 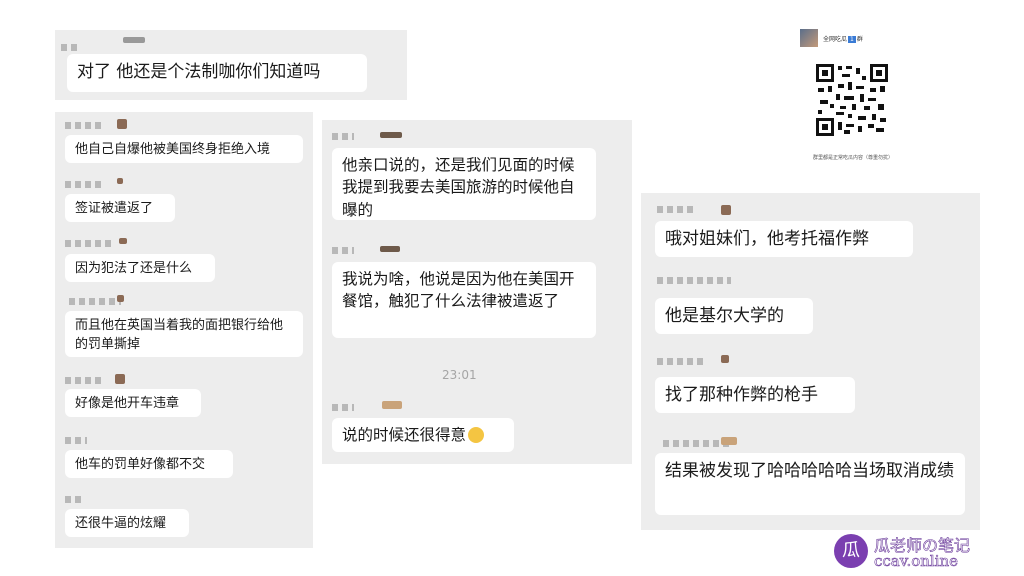 What do you see at coordinates (120, 208) in the screenshot?
I see `chat-message: 签证被遣返了` at bounding box center [120, 208].